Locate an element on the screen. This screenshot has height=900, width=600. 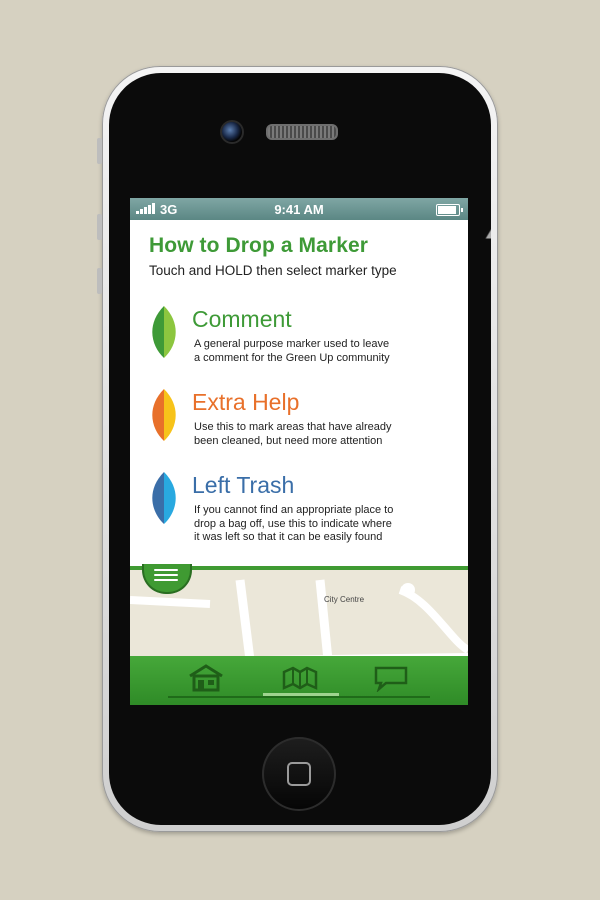
home-square-icon is located at coordinates (299, 774).